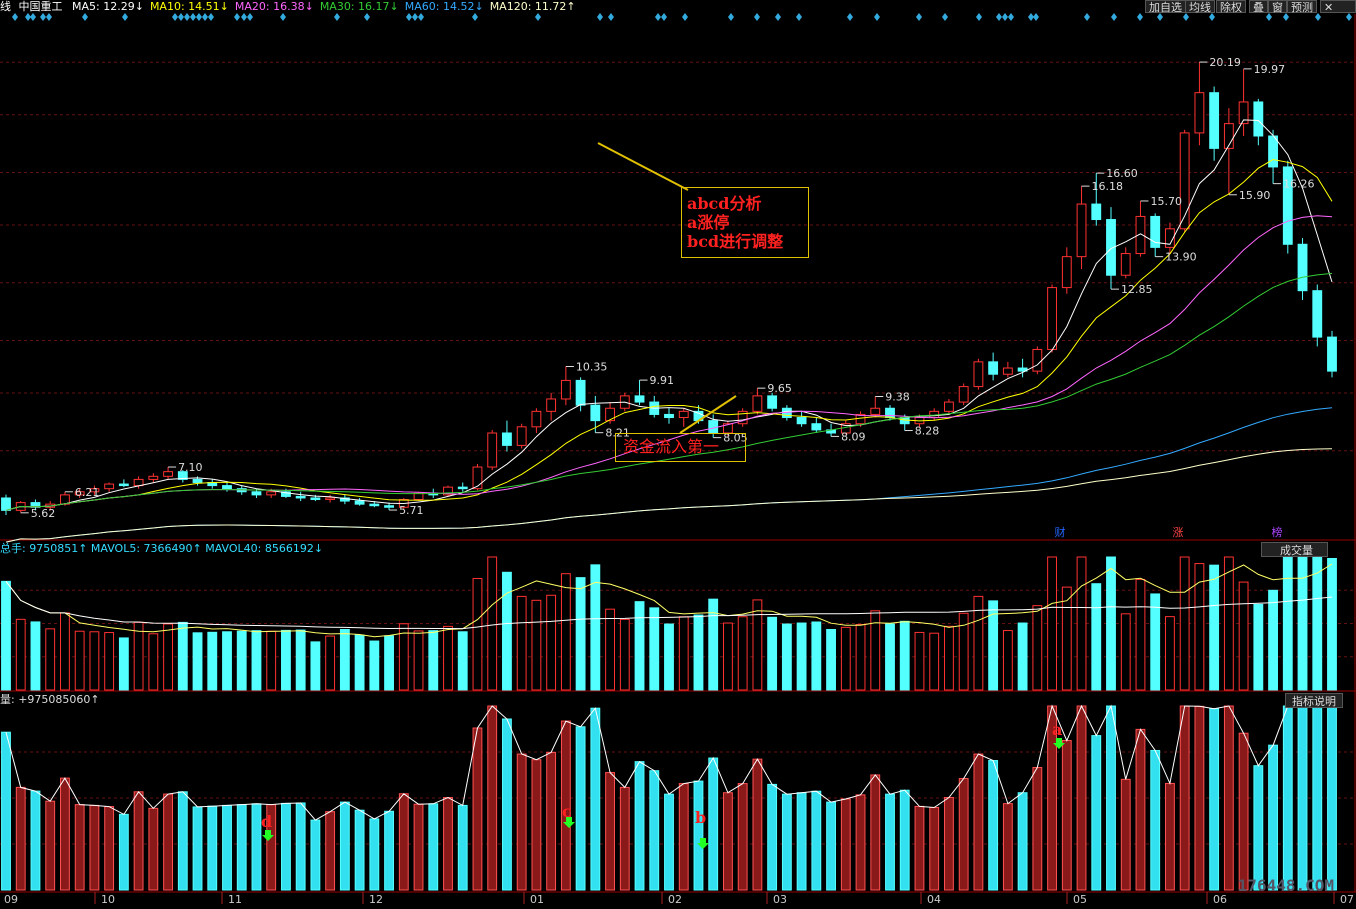 Image resolution: width=1356 pixels, height=909 pixels. Describe the element at coordinates (567, 811) in the screenshot. I see `mark-c: c` at that location.